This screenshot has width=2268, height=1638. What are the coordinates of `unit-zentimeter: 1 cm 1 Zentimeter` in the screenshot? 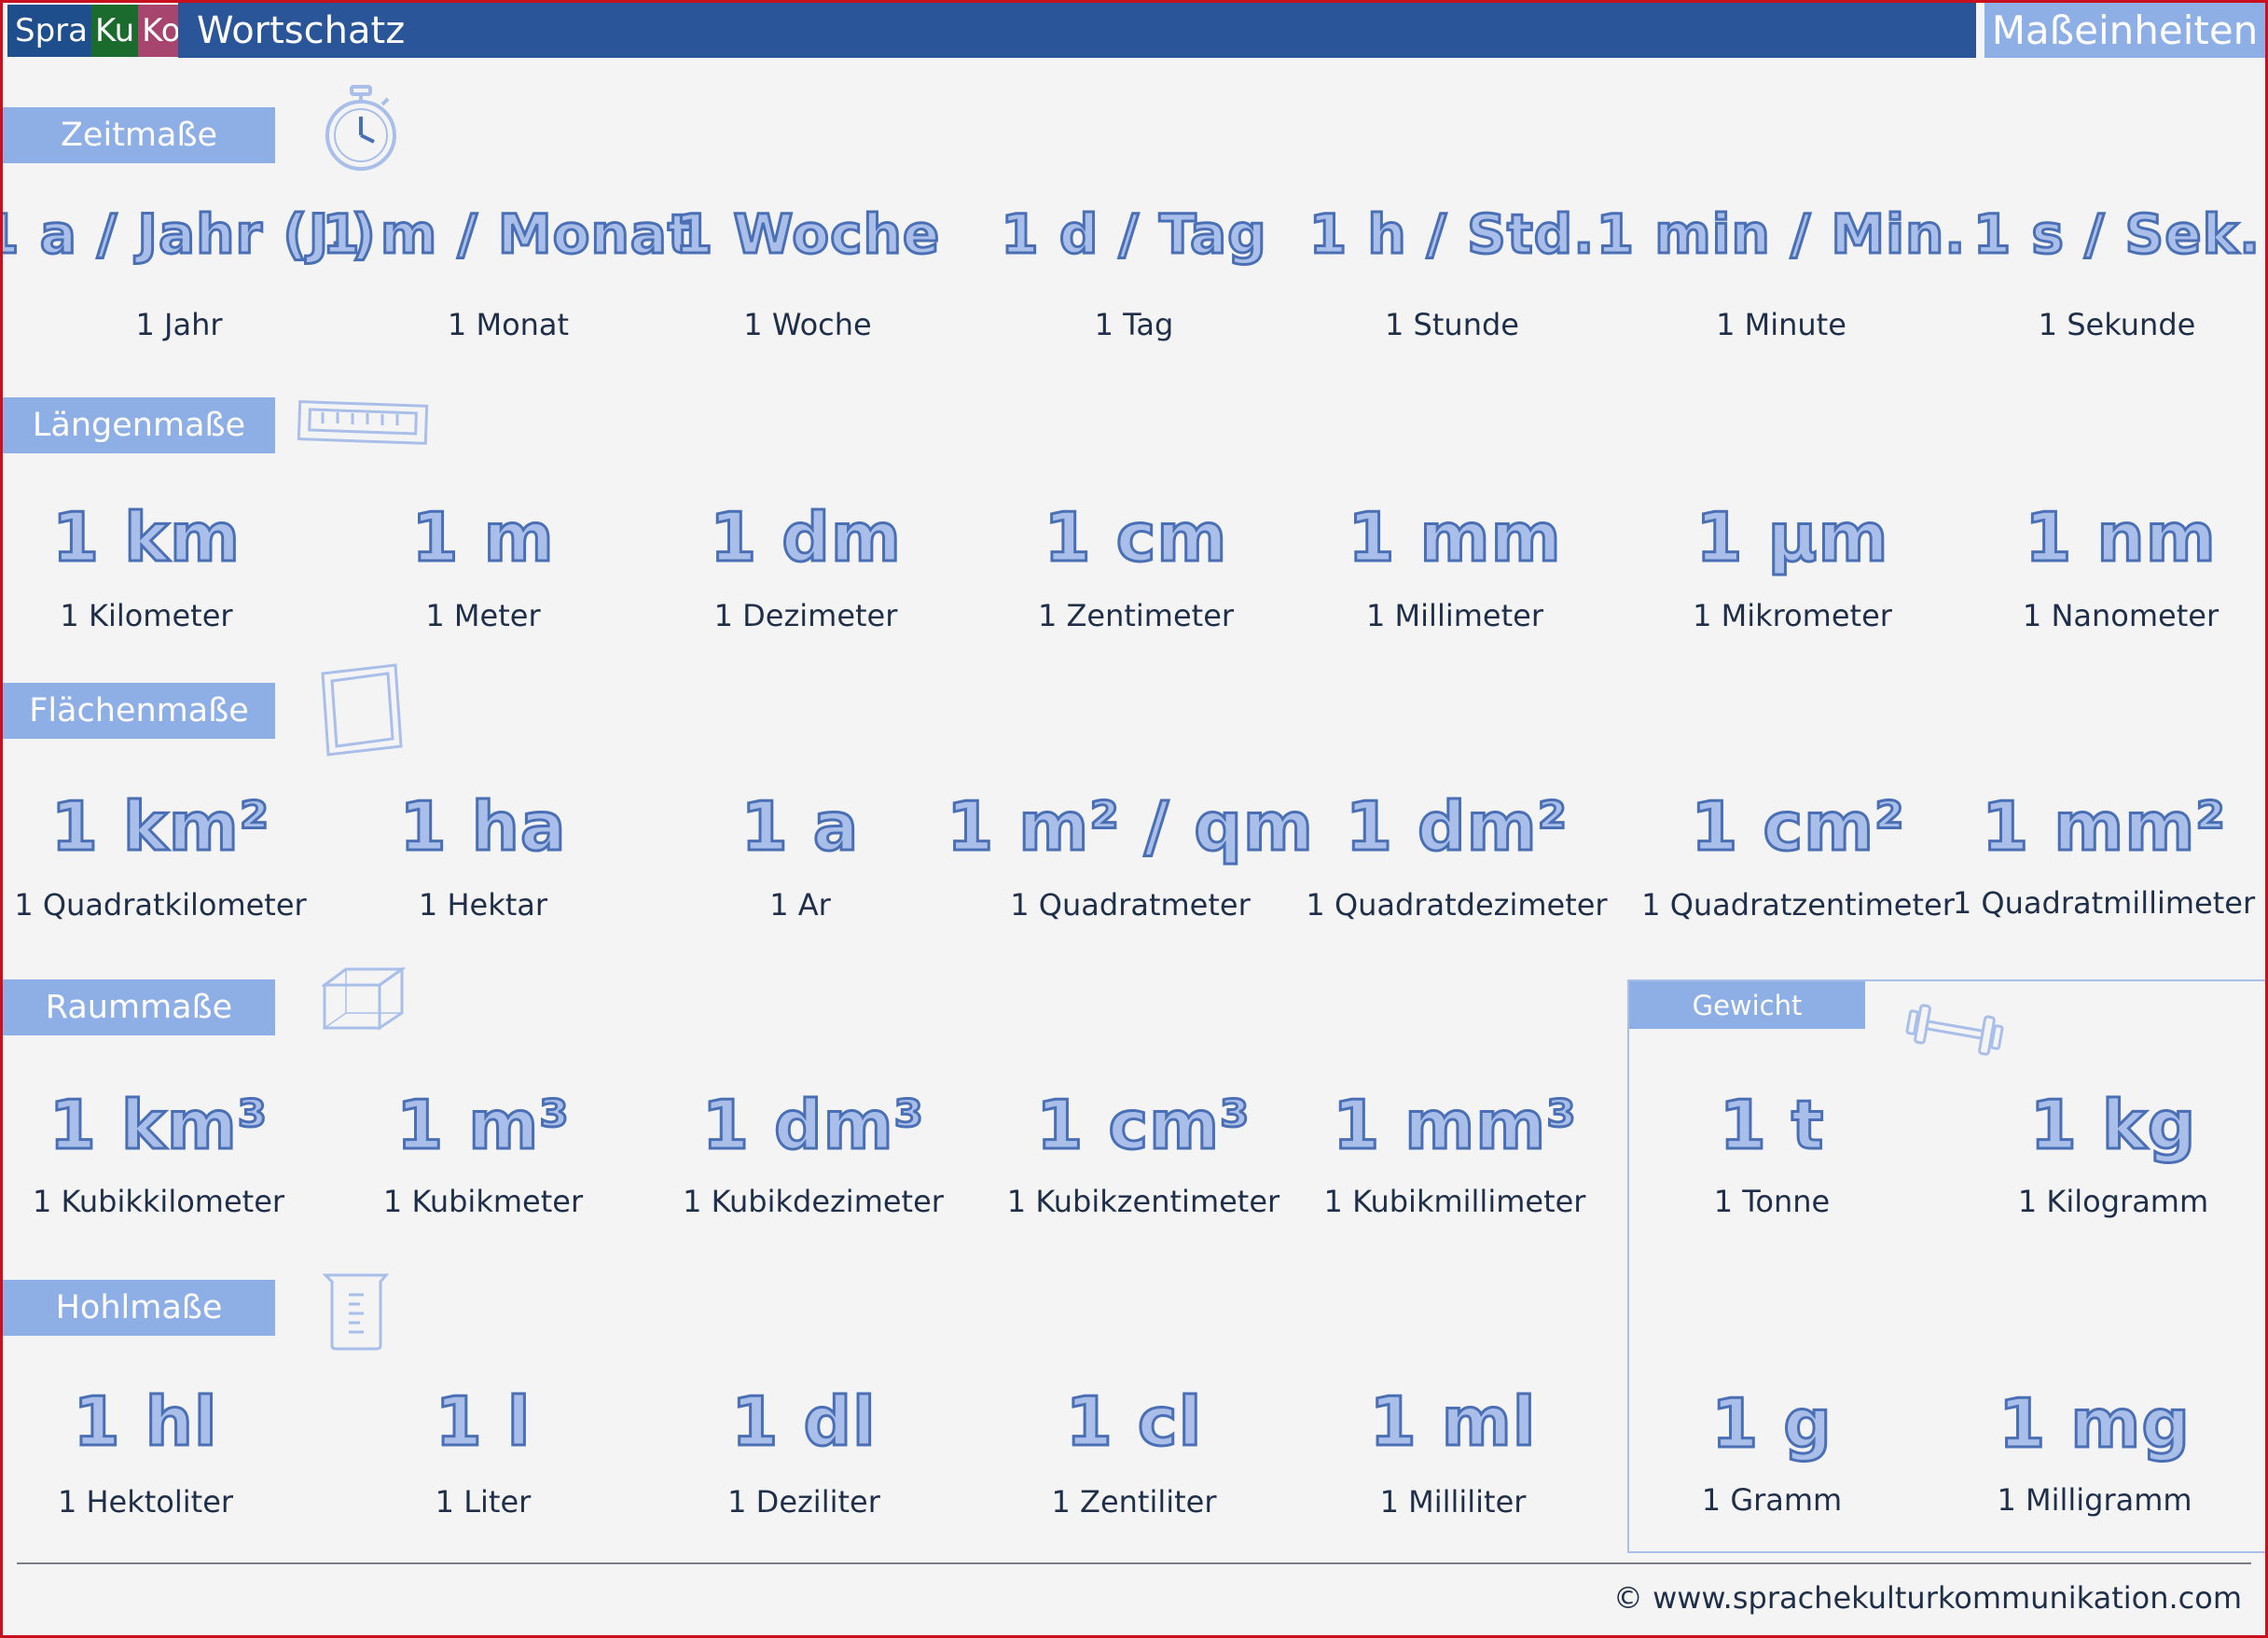 It's located at (1136, 565).